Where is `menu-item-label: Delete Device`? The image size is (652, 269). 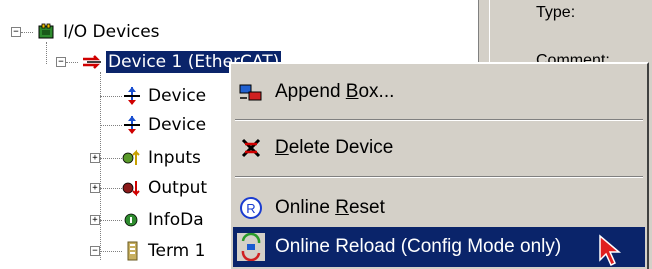
menu-item-label: Delete Device is located at coordinates (334, 147).